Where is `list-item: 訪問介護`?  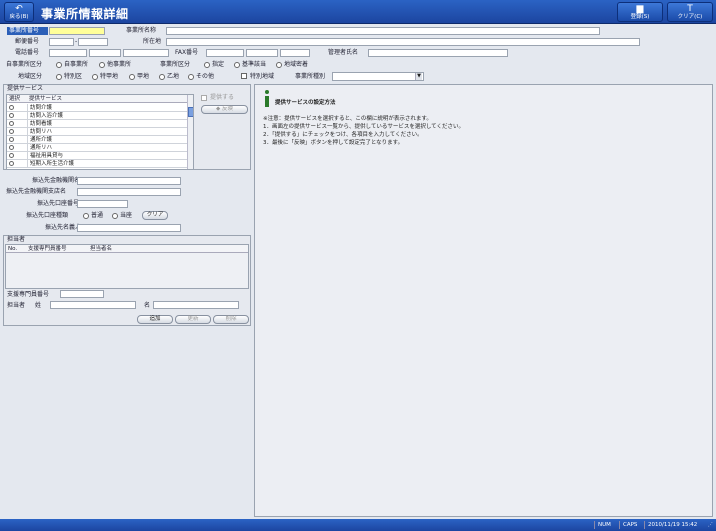
list-item: 訪問介護 is located at coordinates (97, 108).